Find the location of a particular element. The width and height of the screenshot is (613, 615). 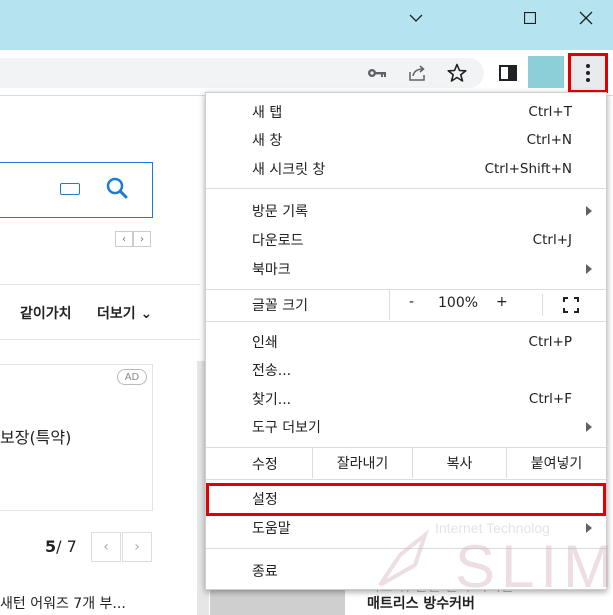

menu-item-label: 방문 기록 is located at coordinates (280, 212).